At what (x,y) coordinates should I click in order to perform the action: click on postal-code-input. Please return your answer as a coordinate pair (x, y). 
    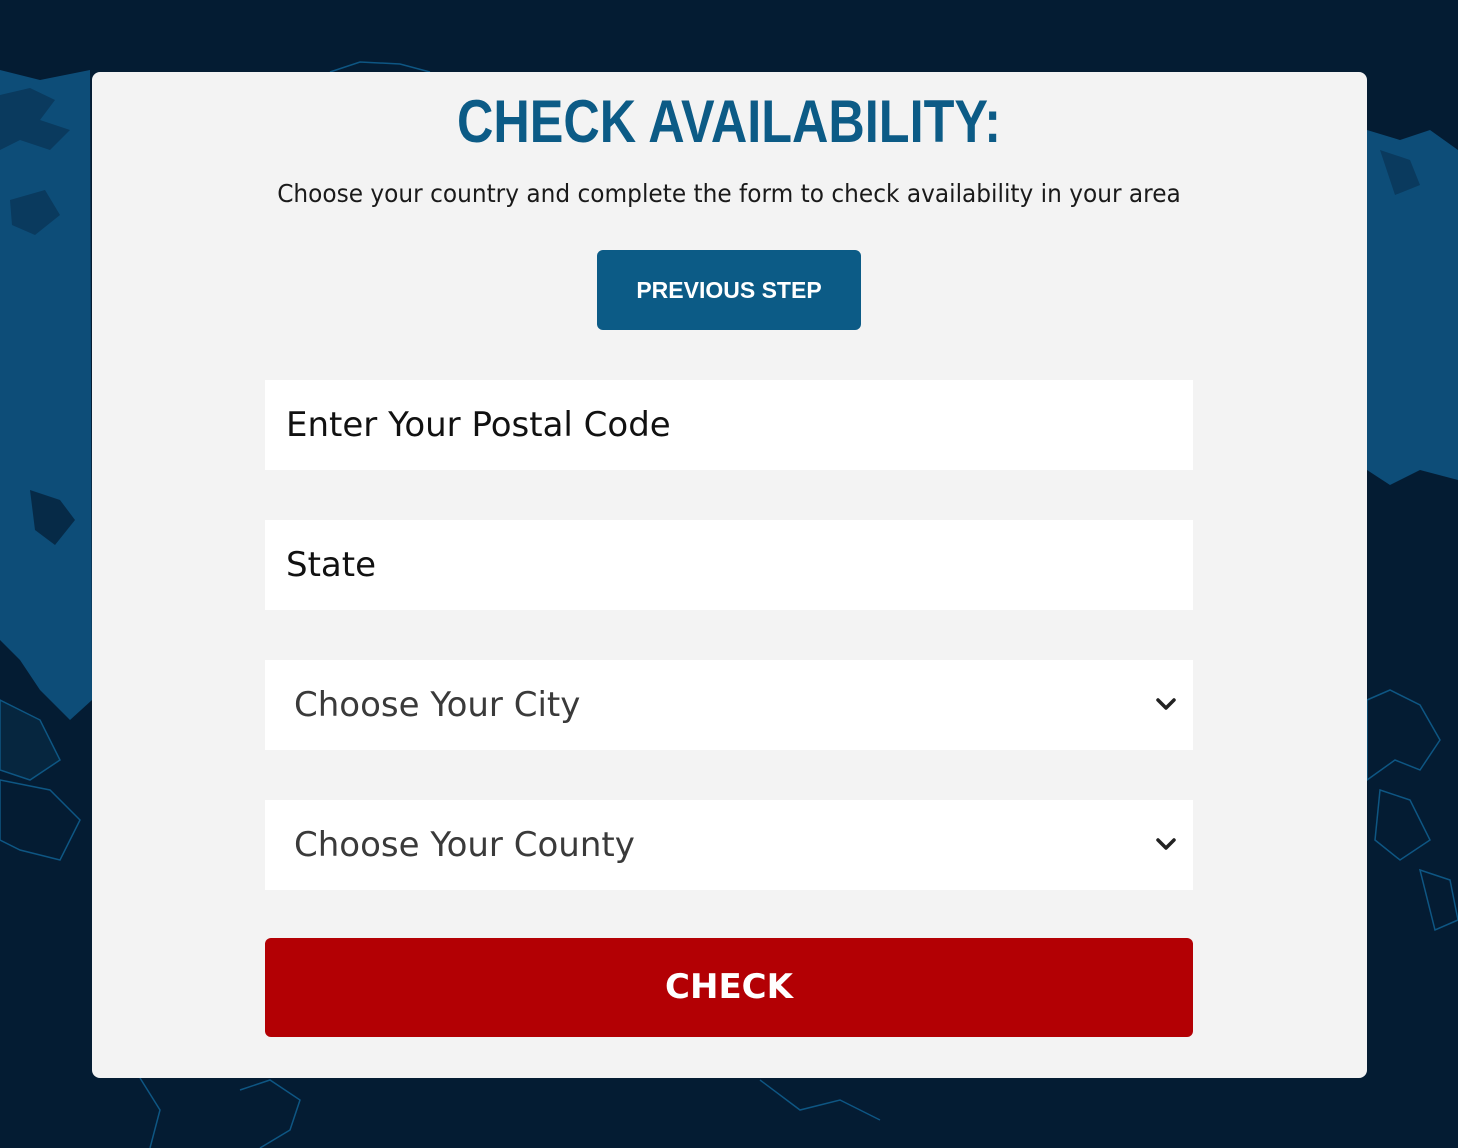
    Looking at the image, I should click on (729, 425).